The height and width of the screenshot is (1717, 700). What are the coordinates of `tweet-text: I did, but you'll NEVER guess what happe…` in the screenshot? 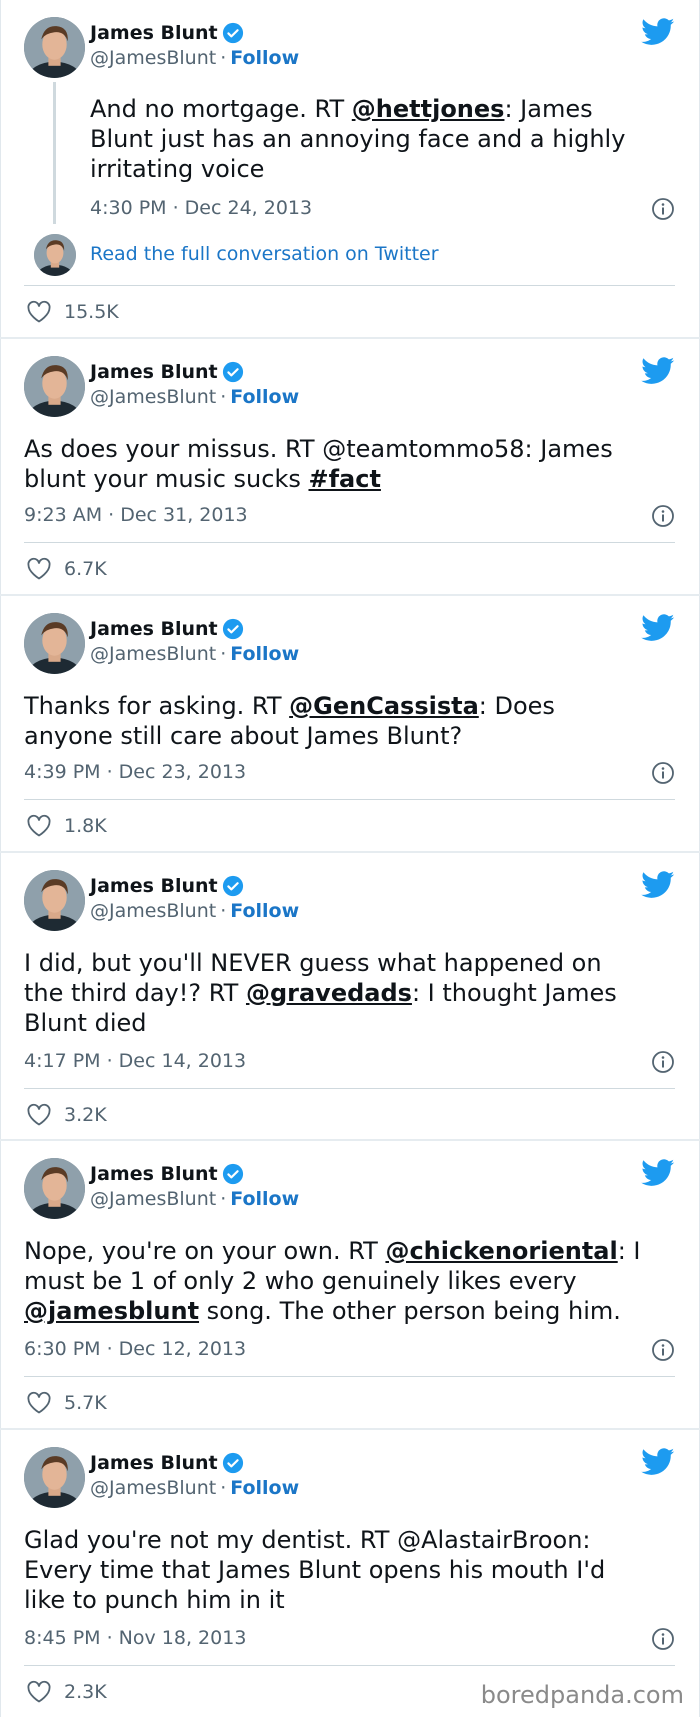 It's located at (320, 993).